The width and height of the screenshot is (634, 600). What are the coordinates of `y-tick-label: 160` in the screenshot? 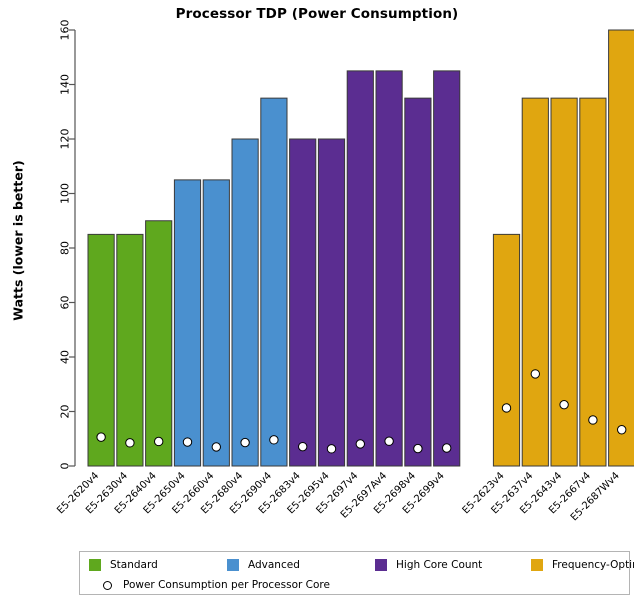 It's located at (65, 30).